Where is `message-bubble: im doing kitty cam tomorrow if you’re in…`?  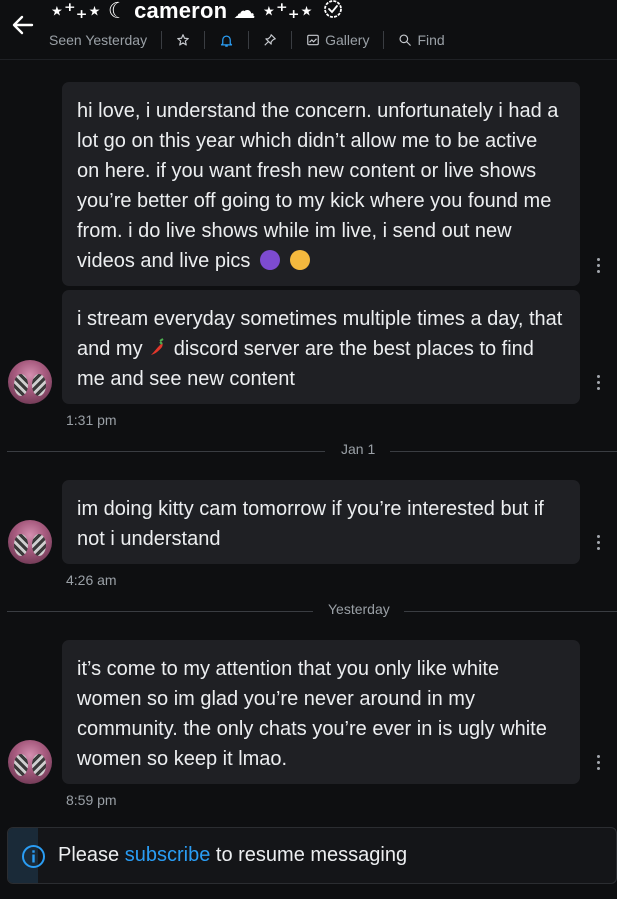
message-bubble: im doing kitty cam tomorrow if you’re in… is located at coordinates (321, 522).